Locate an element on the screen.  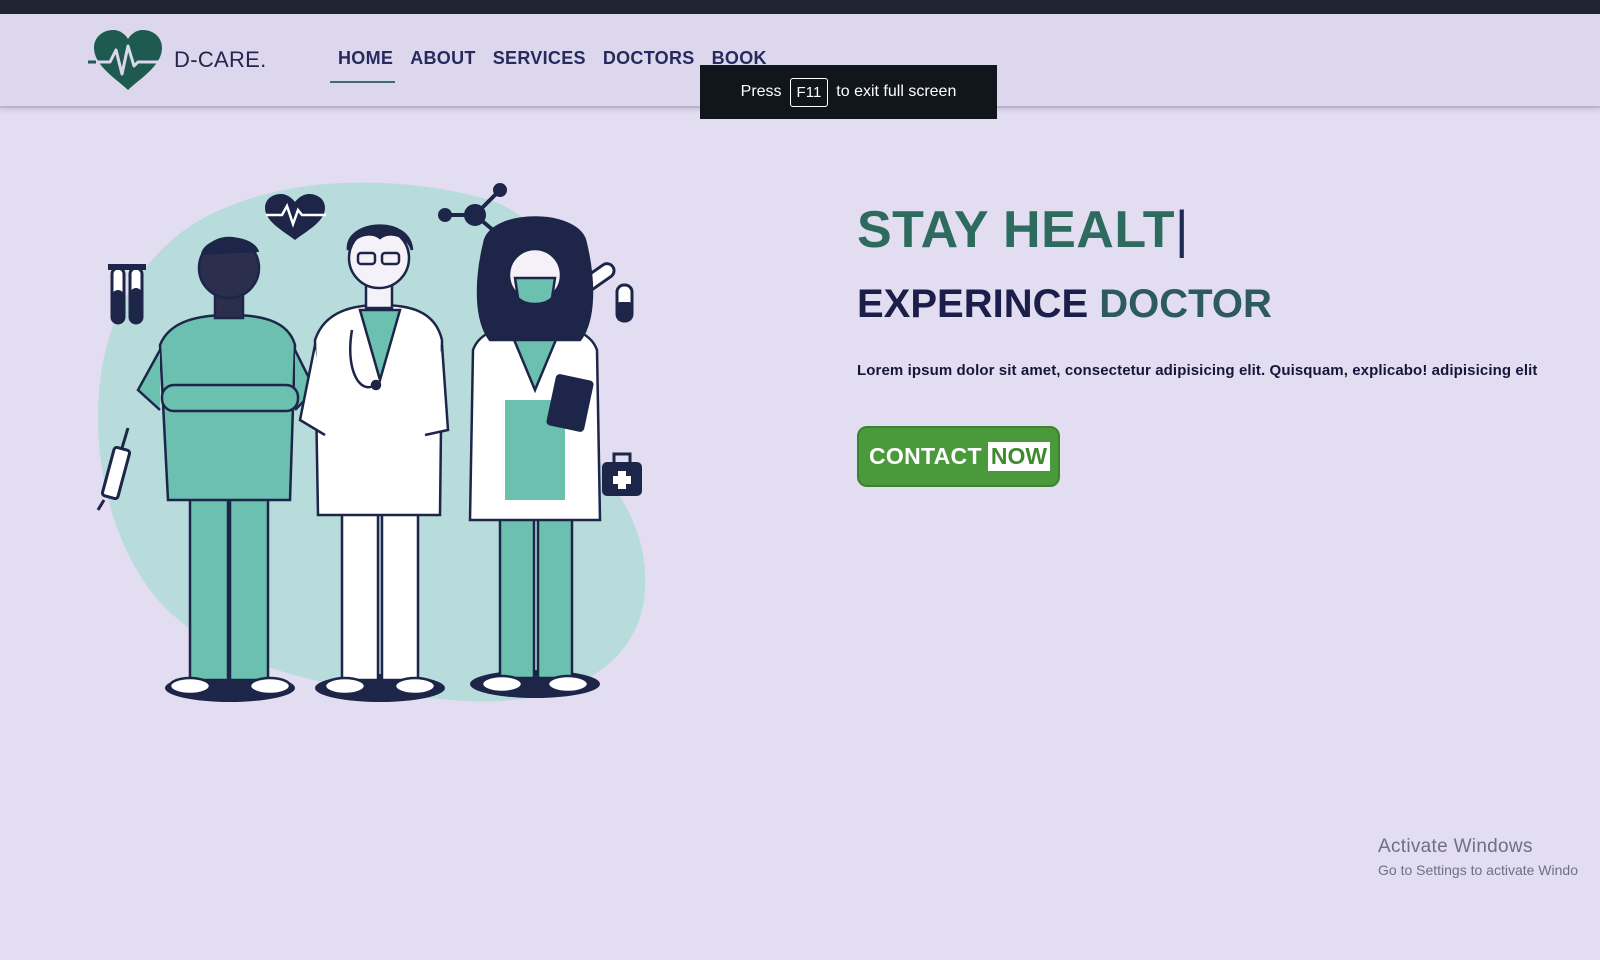
brand-logo: D-CARE. is located at coordinates (177, 60).